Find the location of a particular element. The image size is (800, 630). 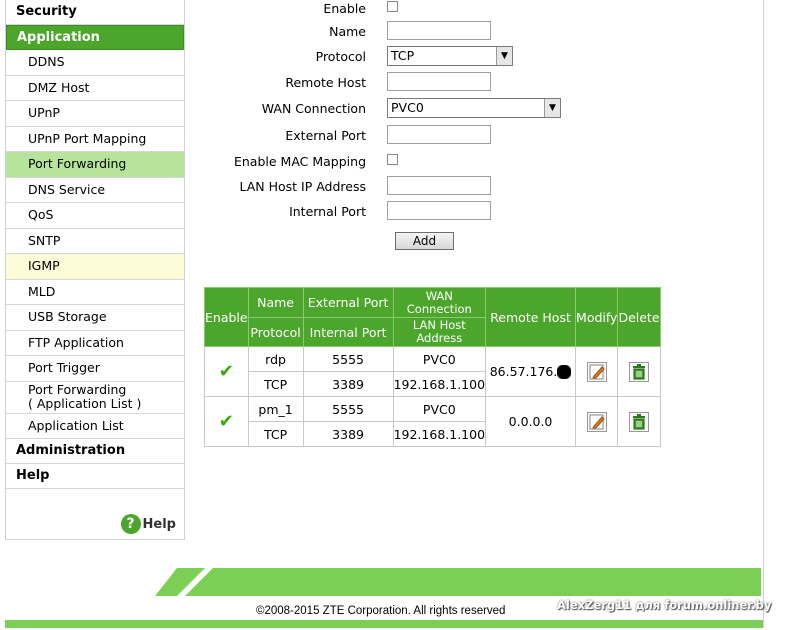

form-row-name: Name is located at coordinates (386, 32).